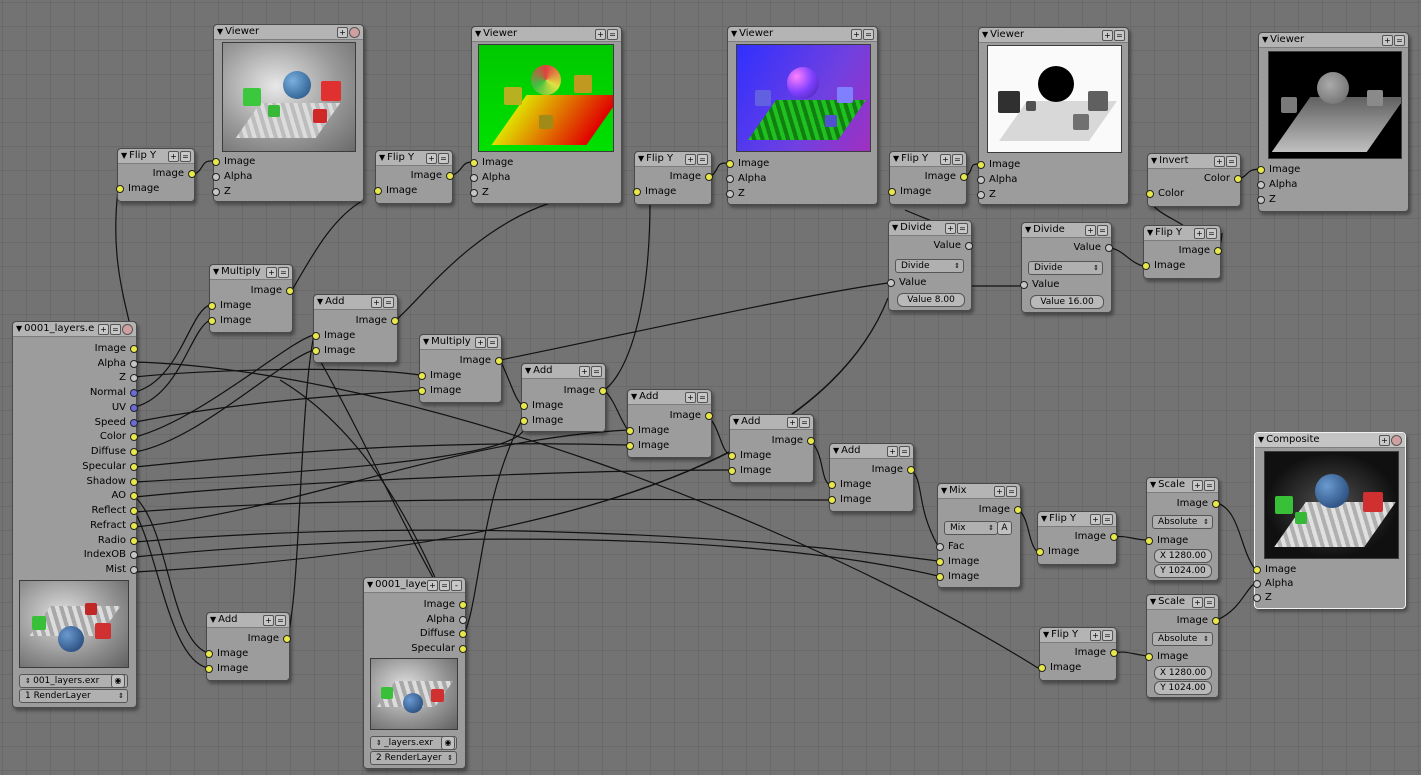 The height and width of the screenshot is (775, 1421). Describe the element at coordinates (354, 32) in the screenshot. I see `node-close-icon` at that location.